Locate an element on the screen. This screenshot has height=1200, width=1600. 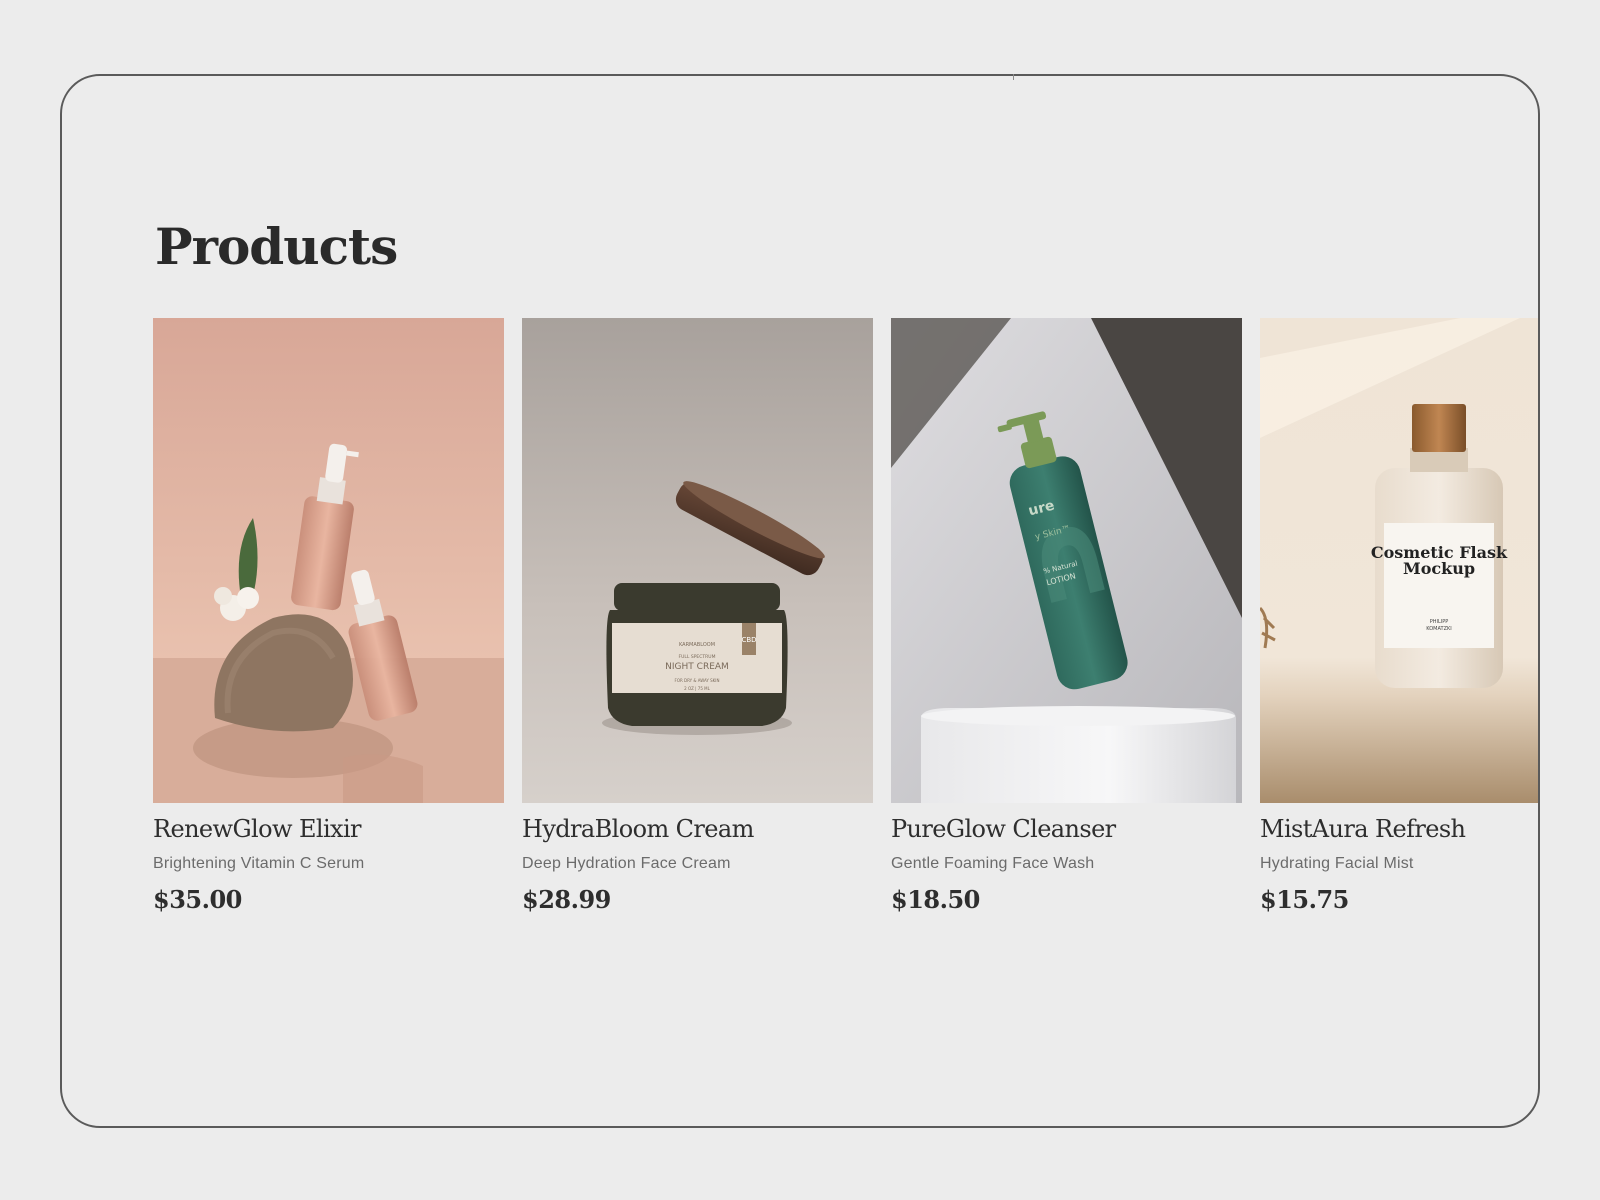
product-name: MistAura Refresh is located at coordinates (1399, 829).